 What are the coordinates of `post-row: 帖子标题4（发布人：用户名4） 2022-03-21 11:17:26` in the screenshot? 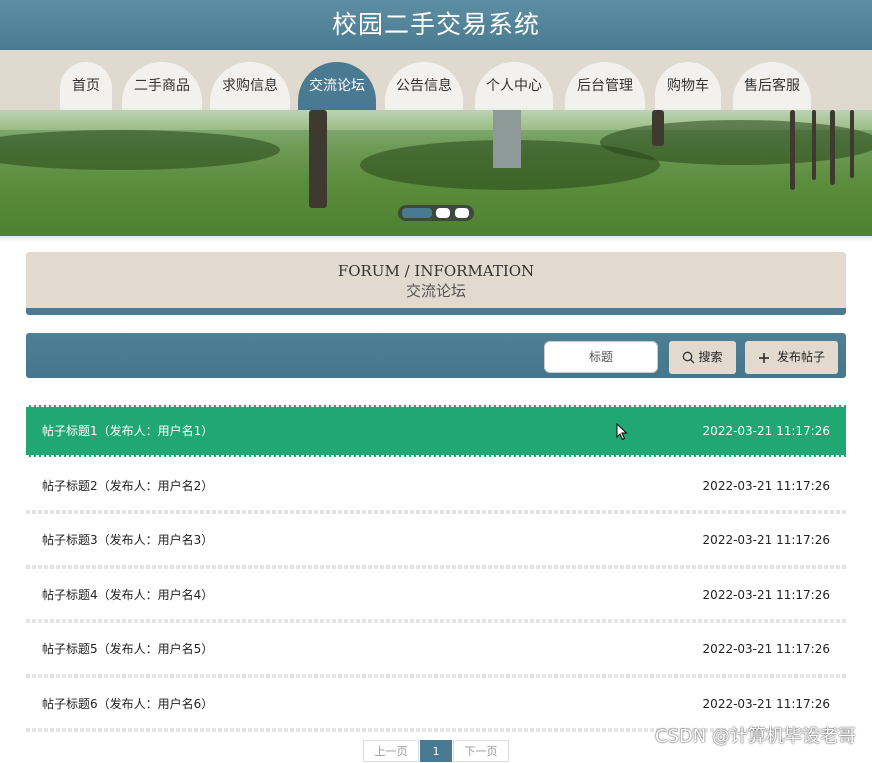 It's located at (436, 595).